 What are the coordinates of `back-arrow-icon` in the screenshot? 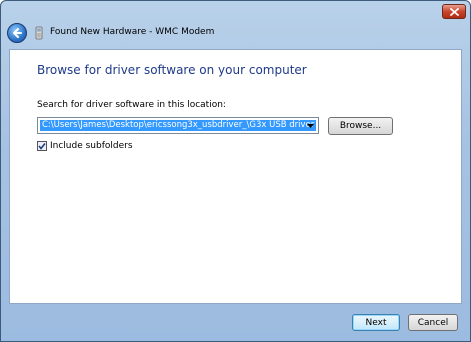 It's located at (17, 33).